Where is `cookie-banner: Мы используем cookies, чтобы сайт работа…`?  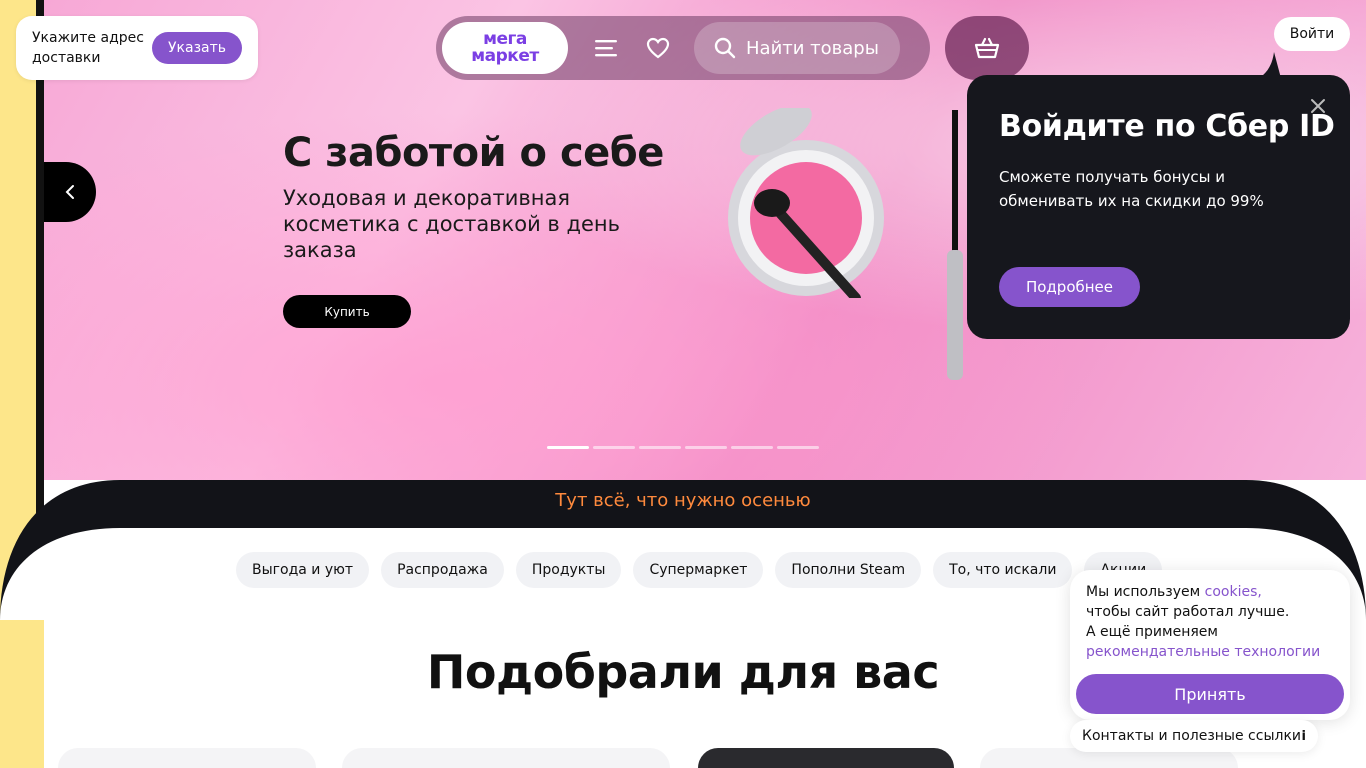
cookie-banner: Мы используем cookies, чтобы сайт работа… is located at coordinates (1210, 645).